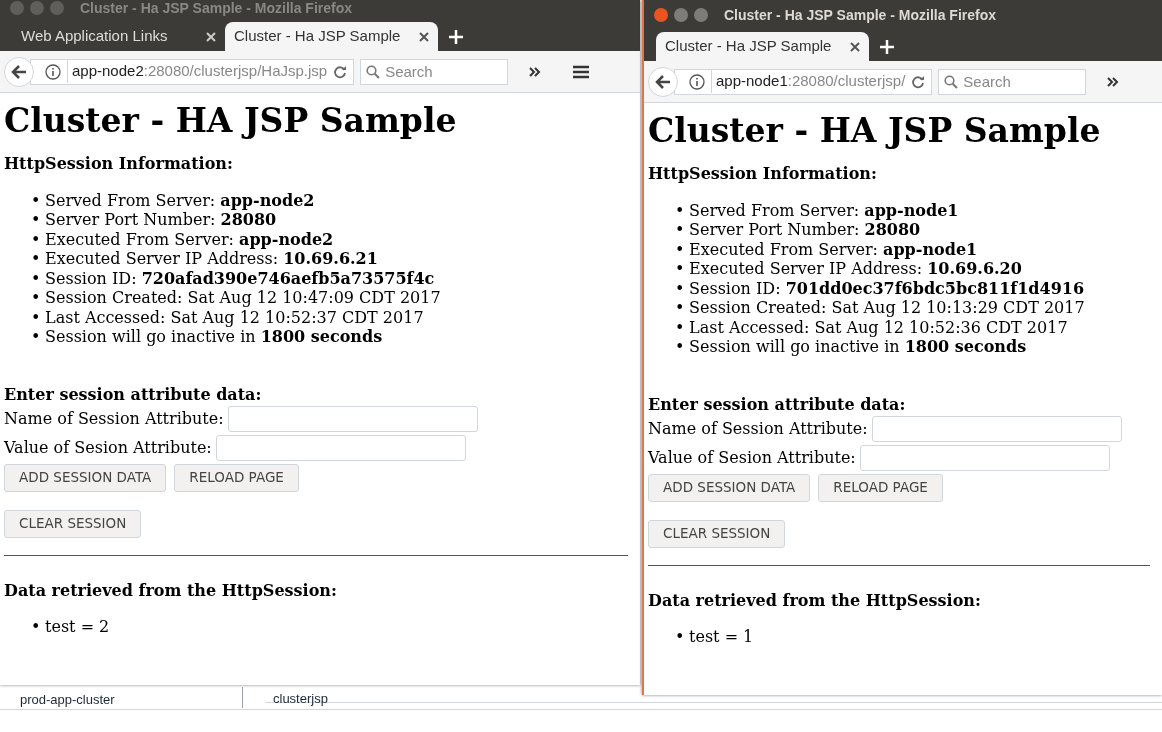 This screenshot has width=1162, height=732. Describe the element at coordinates (118, 36) in the screenshot. I see `tab: Web Application Links` at that location.